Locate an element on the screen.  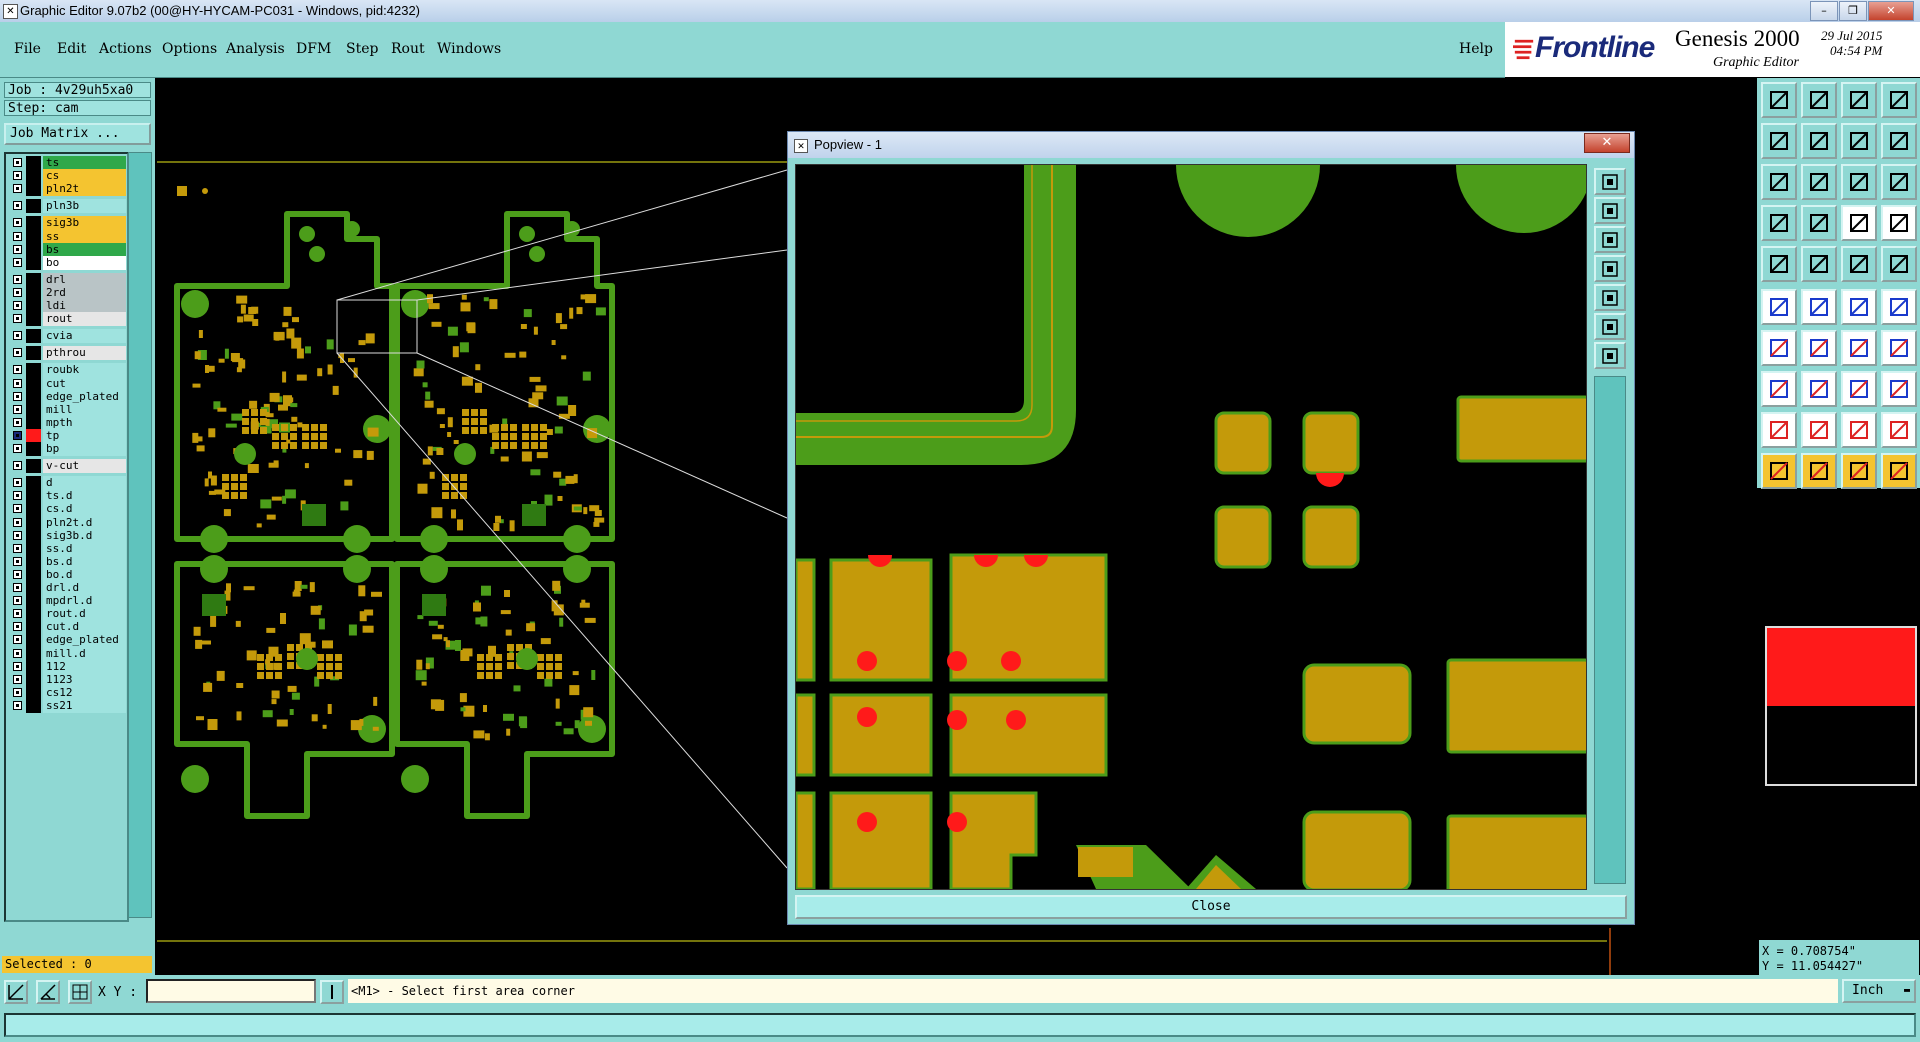
popview-center-icon is located at coordinates (1610, 326).